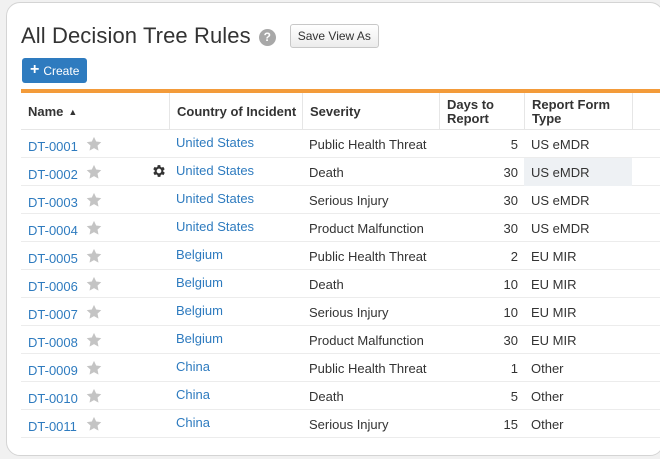 This screenshot has width=660, height=459. Describe the element at coordinates (510, 424) in the screenshot. I see `days-to-report-cell: 15` at that location.